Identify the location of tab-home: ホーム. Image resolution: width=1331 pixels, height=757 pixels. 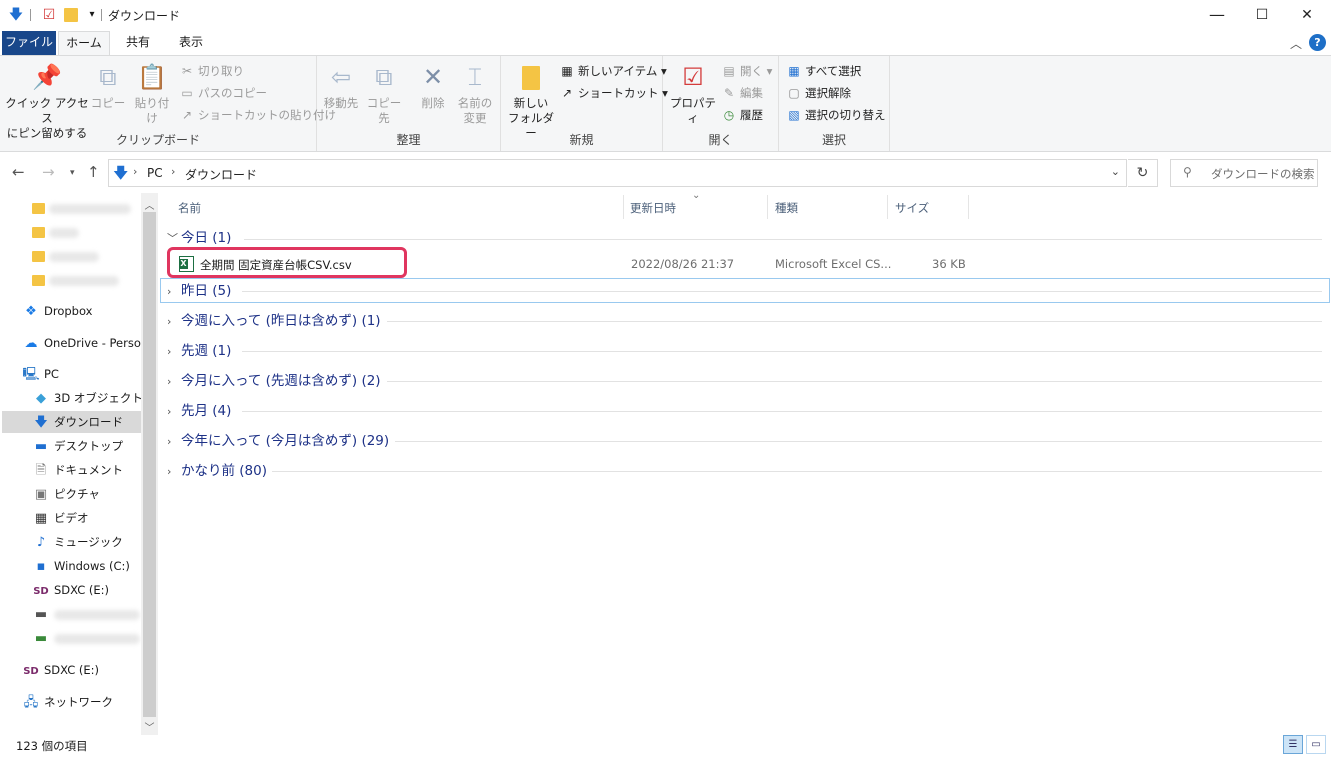
(84, 43).